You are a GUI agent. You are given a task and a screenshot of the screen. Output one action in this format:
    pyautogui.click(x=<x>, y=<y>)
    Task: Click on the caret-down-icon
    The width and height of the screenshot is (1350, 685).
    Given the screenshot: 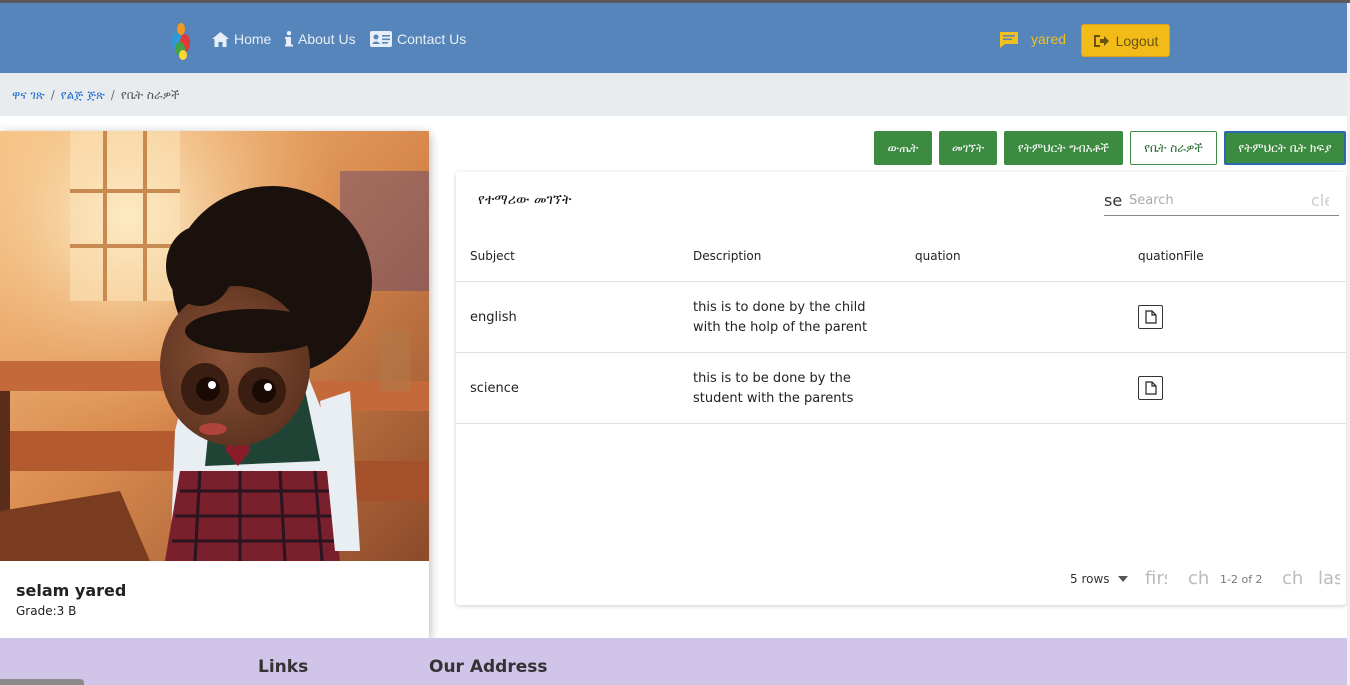 What is the action you would take?
    pyautogui.click(x=1122, y=579)
    